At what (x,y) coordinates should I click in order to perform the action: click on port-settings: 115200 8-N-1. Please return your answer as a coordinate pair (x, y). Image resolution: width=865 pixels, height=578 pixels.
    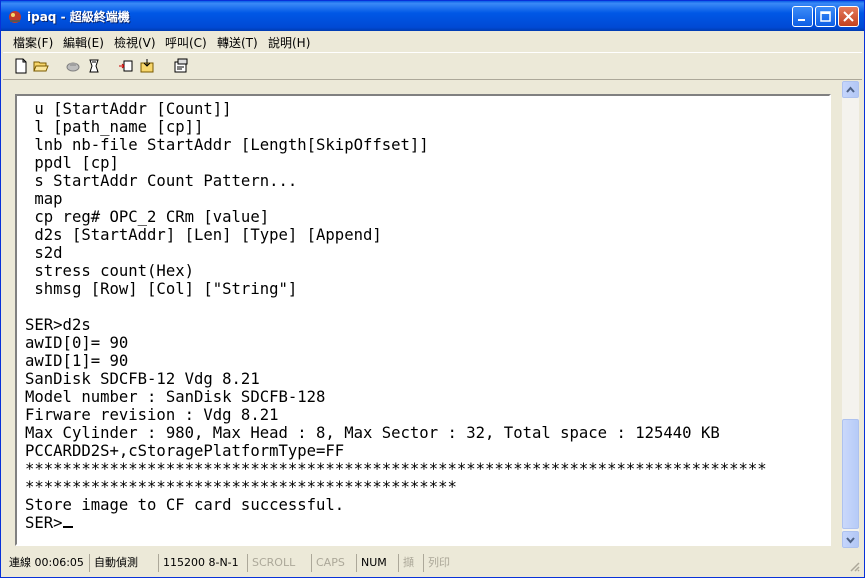
    Looking at the image, I should click on (198, 563).